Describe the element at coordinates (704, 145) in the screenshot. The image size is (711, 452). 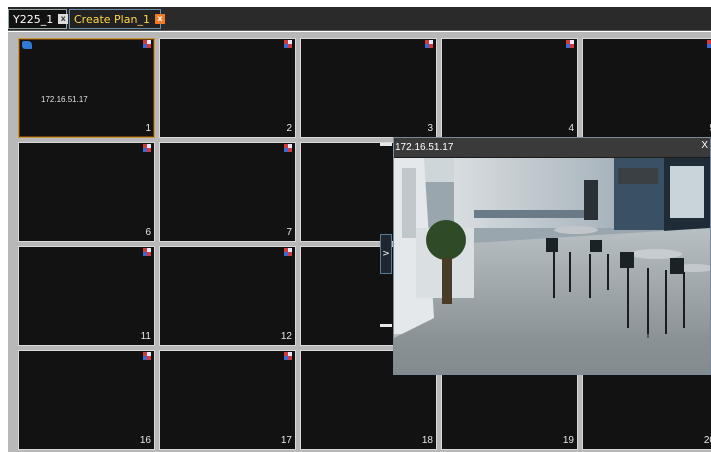
I see `close-icon: X` at that location.